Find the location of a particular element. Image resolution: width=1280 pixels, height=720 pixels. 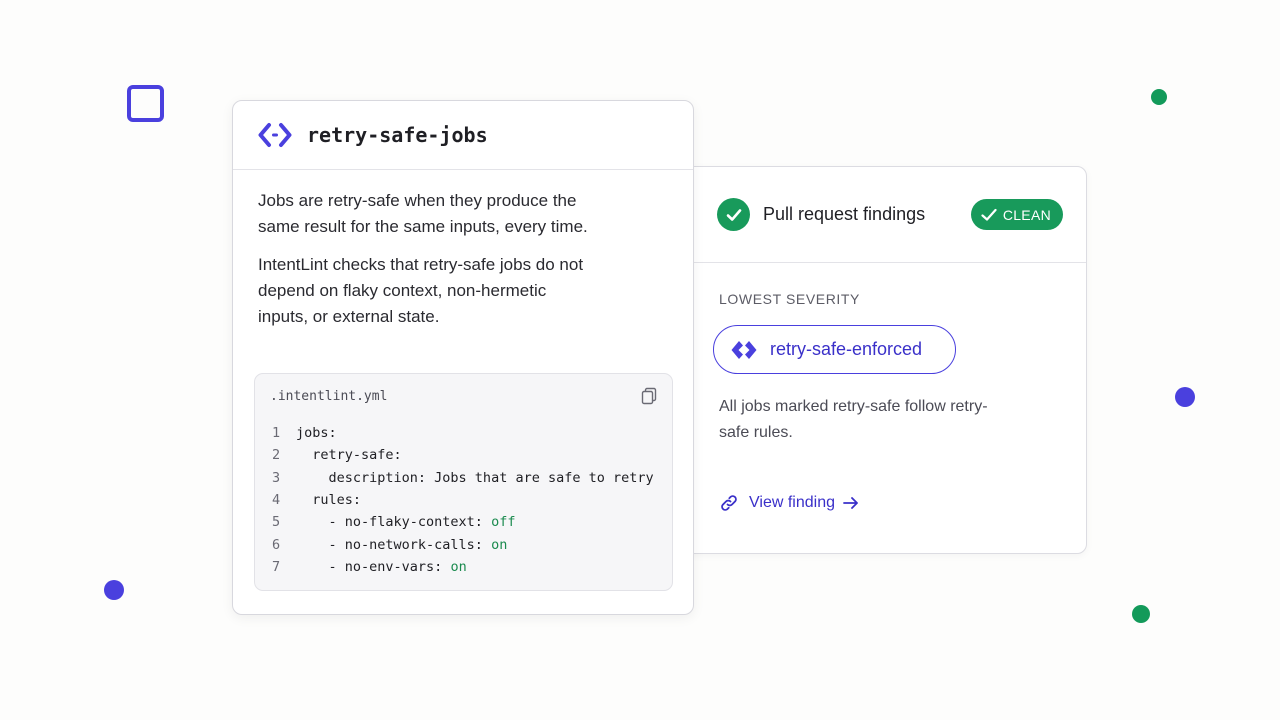

line-number: 2 is located at coordinates (276, 455).